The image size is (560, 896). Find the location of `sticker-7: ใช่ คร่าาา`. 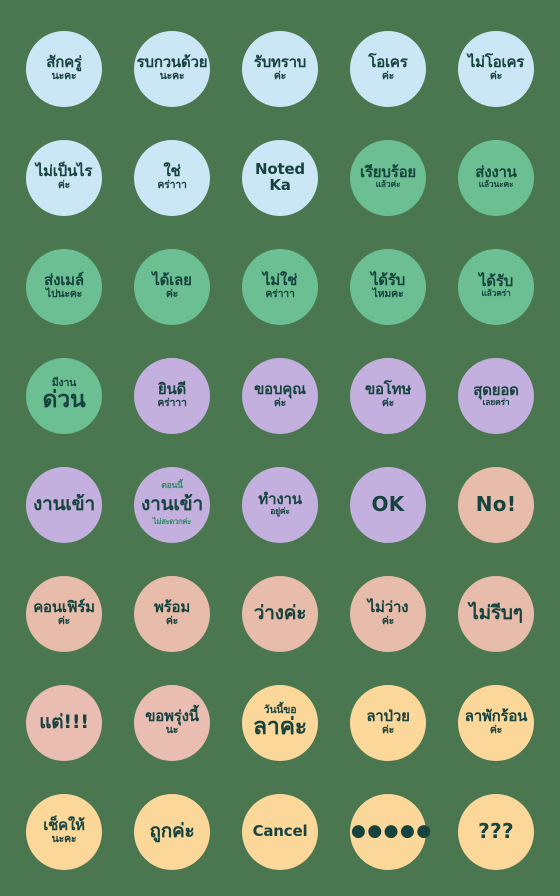

sticker-7: ใช่ คร่าาา is located at coordinates (172, 177).